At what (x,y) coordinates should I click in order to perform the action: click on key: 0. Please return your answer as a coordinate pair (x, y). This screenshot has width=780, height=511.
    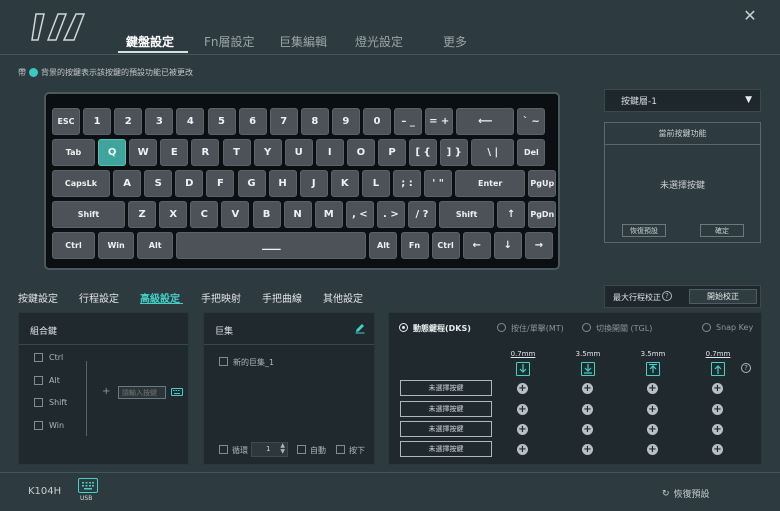
    Looking at the image, I should click on (377, 121).